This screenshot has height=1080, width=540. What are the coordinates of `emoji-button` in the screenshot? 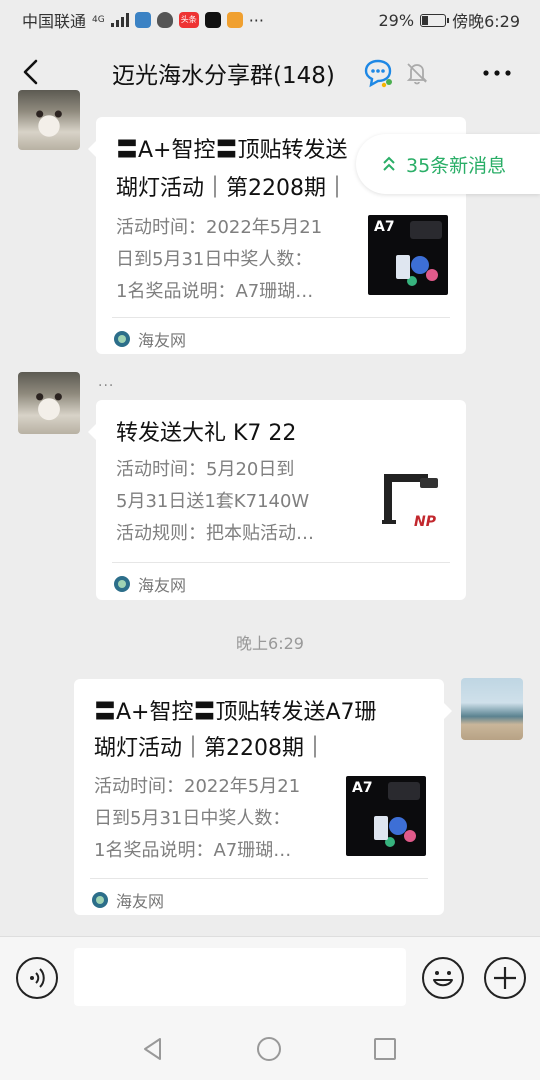 It's located at (443, 978).